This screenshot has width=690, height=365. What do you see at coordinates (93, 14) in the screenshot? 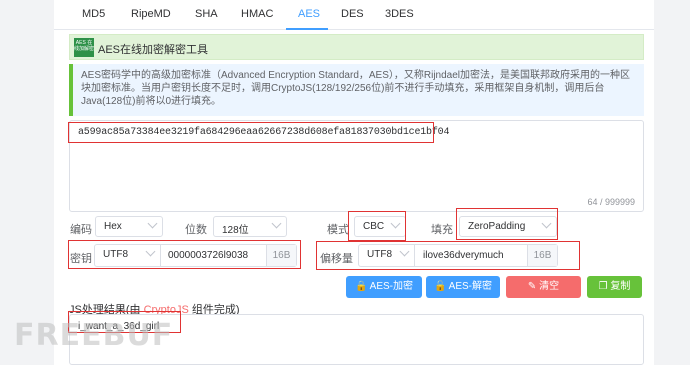
I see `tab-md5: MD5` at bounding box center [93, 14].